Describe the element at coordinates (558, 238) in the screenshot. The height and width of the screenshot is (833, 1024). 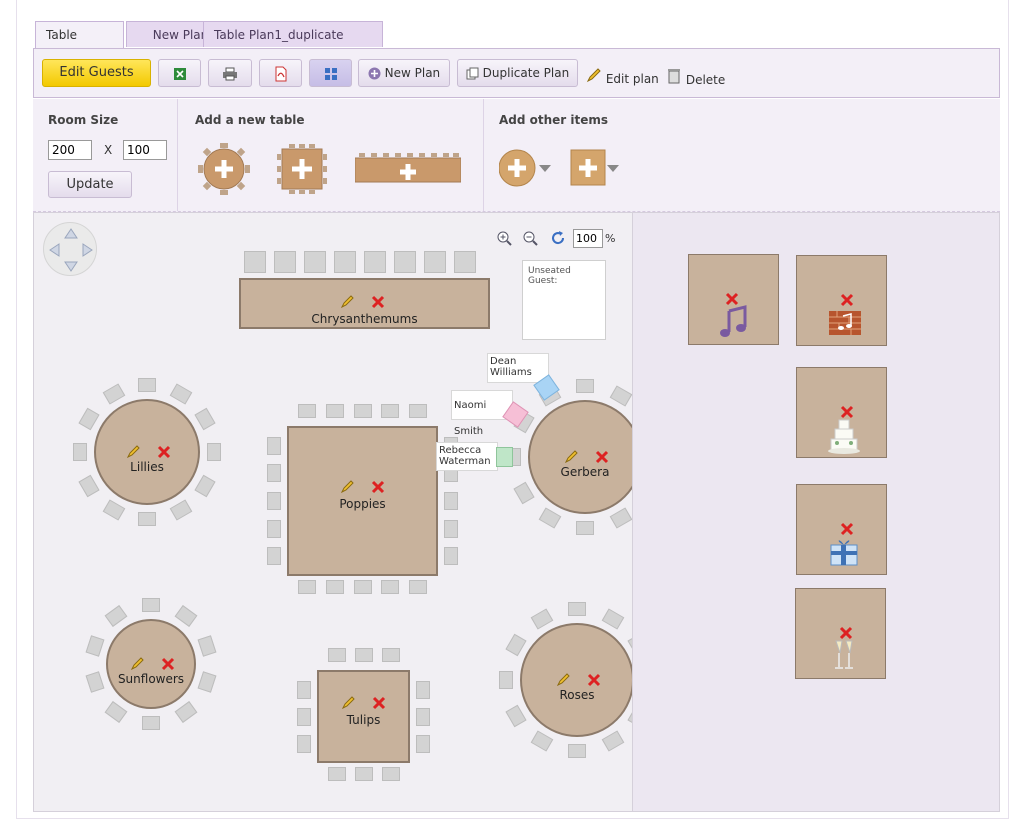
I see `reset-zoom-icon` at that location.